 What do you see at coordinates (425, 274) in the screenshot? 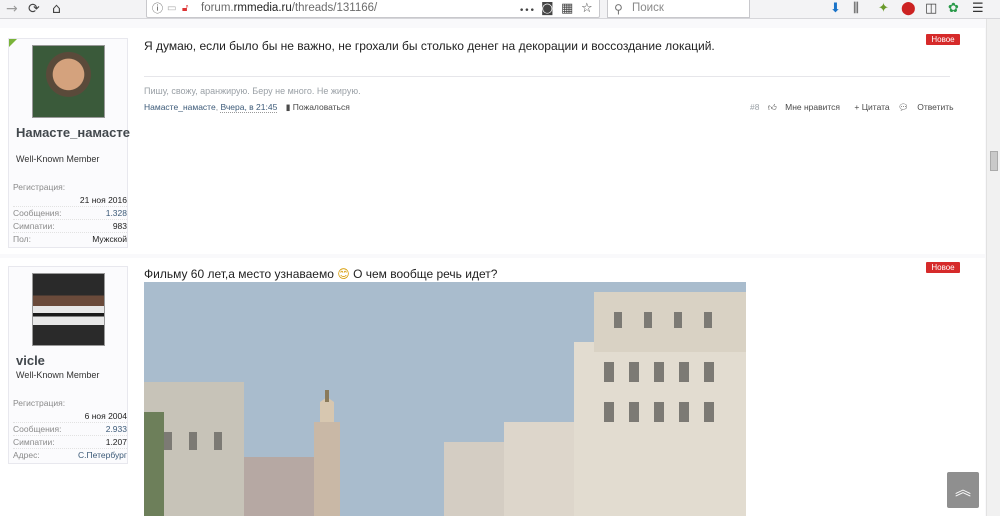
I see `post-message-text-after: О чем вообще речь идет?` at bounding box center [425, 274].